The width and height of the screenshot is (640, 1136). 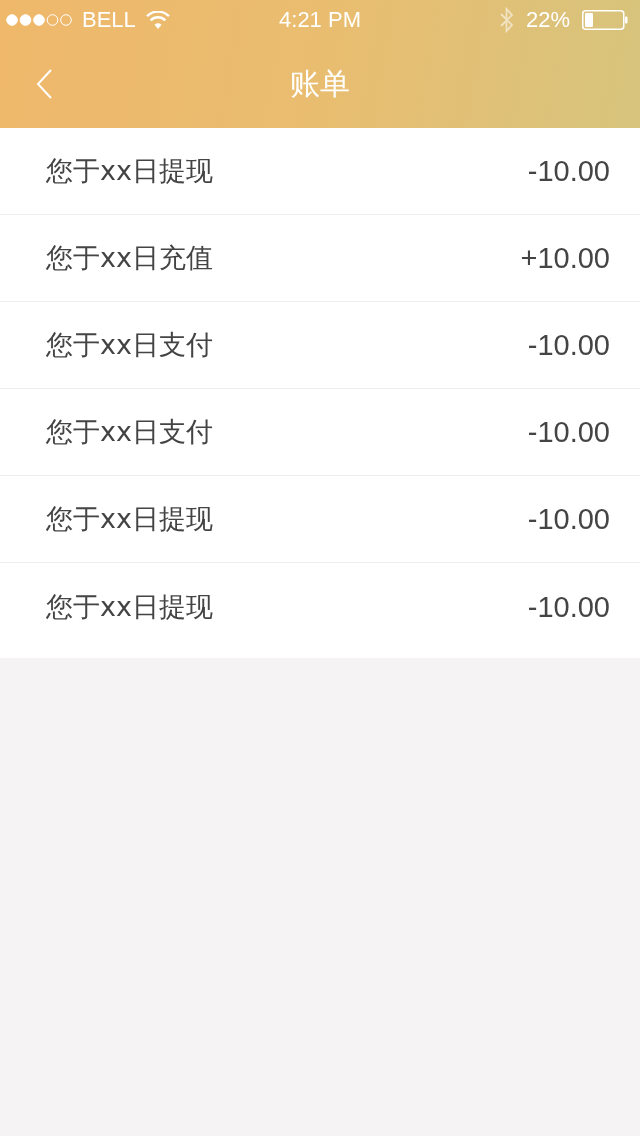 I want to click on carrier-name: BELL, so click(x=109, y=20).